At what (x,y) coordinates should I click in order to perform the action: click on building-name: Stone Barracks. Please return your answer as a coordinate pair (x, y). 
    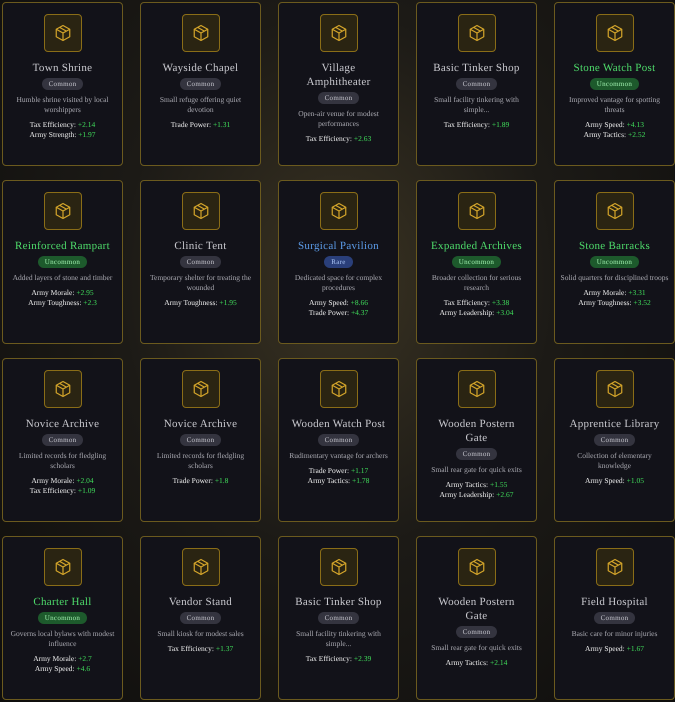
    Looking at the image, I should click on (614, 246).